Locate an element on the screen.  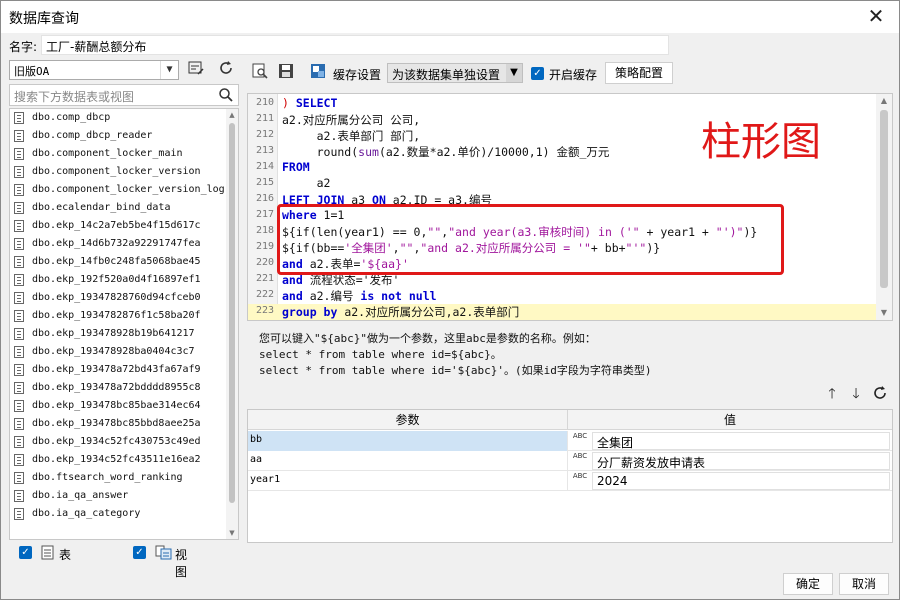
table-list-item: dbo.ekp_19347828760d94cfceb0 is located at coordinates (119, 298).